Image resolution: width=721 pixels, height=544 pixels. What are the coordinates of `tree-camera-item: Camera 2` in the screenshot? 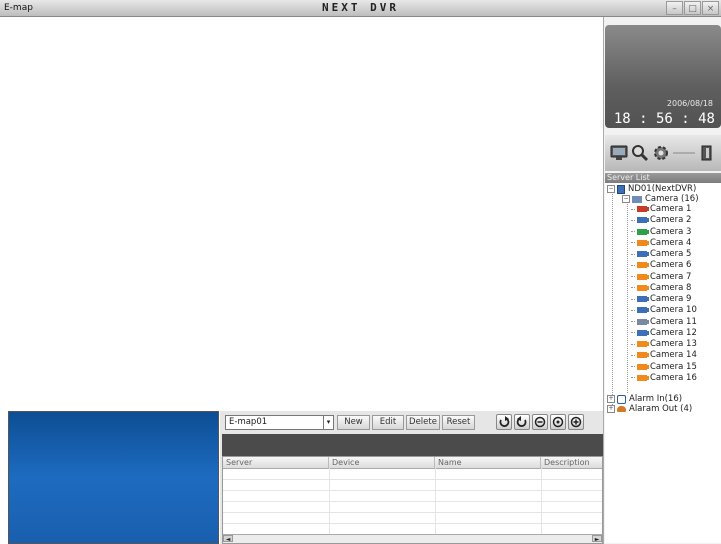 It's located at (661, 220).